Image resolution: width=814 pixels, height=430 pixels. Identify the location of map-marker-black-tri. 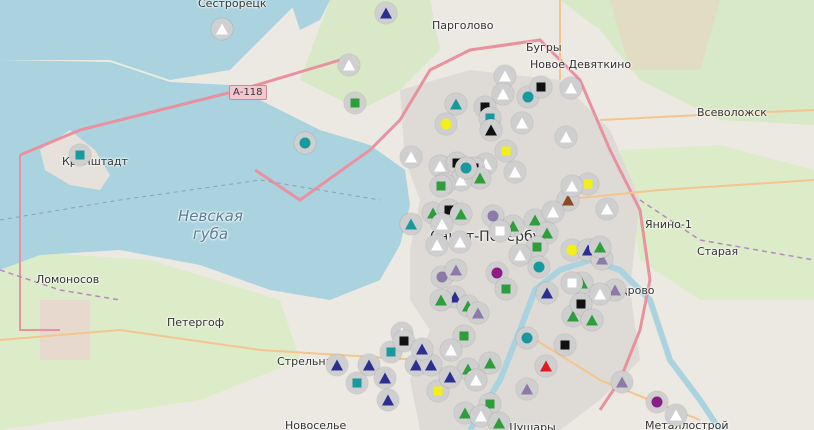
(491, 130).